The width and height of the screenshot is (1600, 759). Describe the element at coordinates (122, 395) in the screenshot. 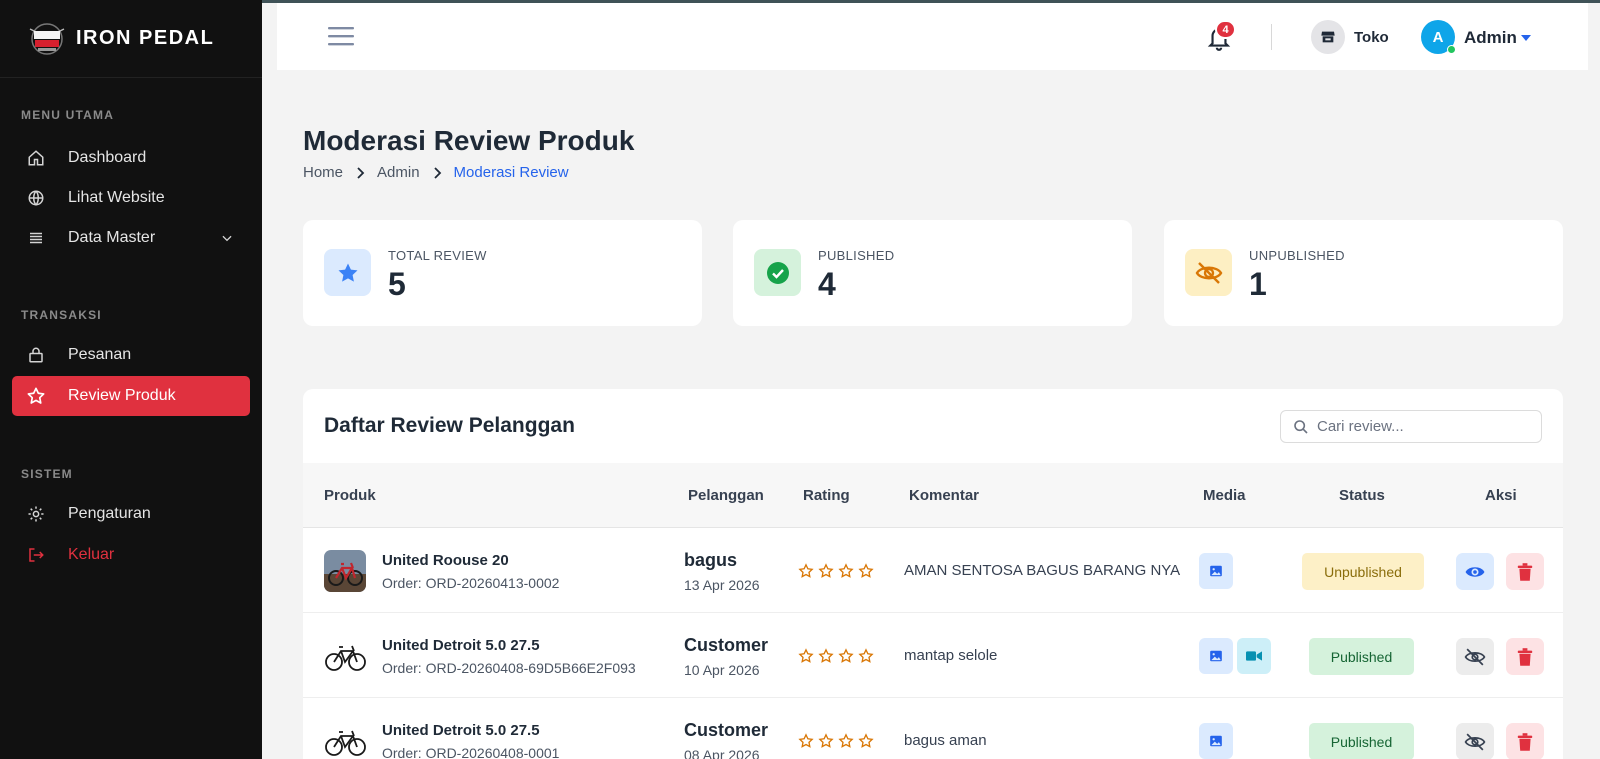

I see `sidebar-item-label: Review Produk` at that location.